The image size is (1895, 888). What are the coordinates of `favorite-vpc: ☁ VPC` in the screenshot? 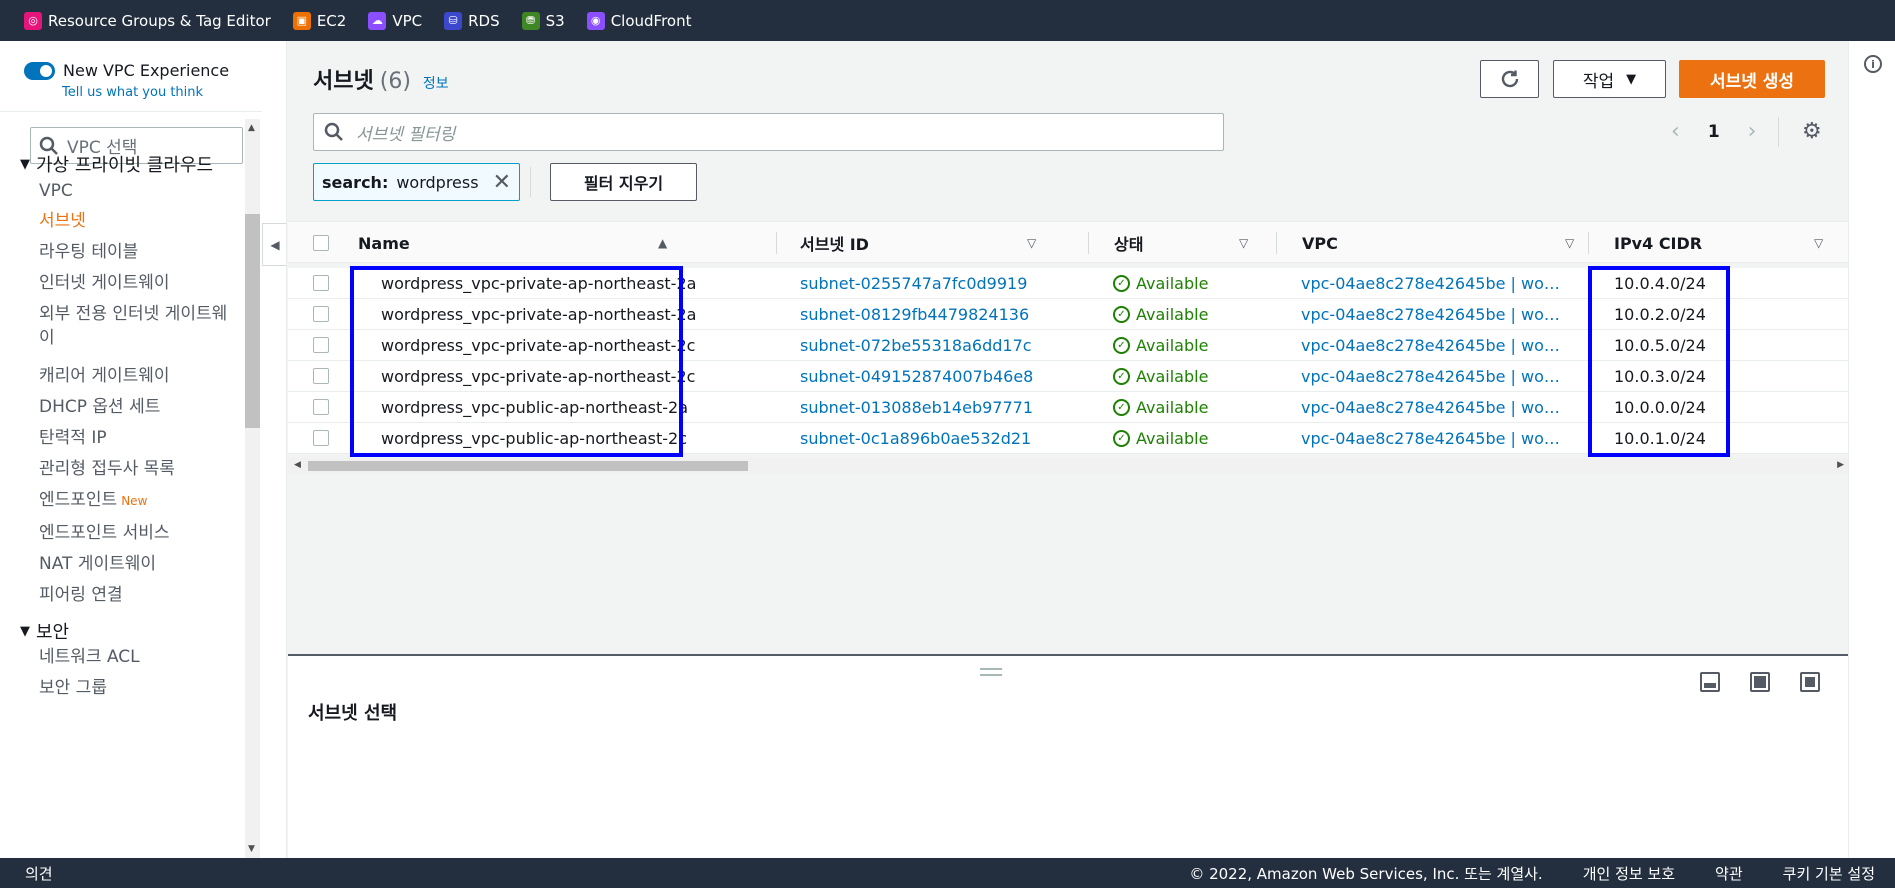 It's located at (395, 20).